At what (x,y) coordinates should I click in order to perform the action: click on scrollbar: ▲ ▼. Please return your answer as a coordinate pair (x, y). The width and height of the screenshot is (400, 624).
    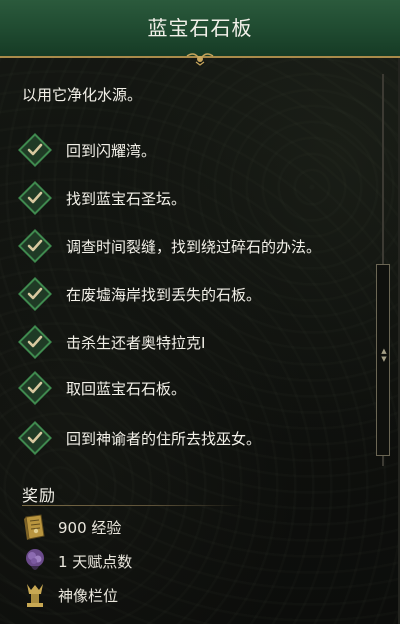
    Looking at the image, I should click on (383, 270).